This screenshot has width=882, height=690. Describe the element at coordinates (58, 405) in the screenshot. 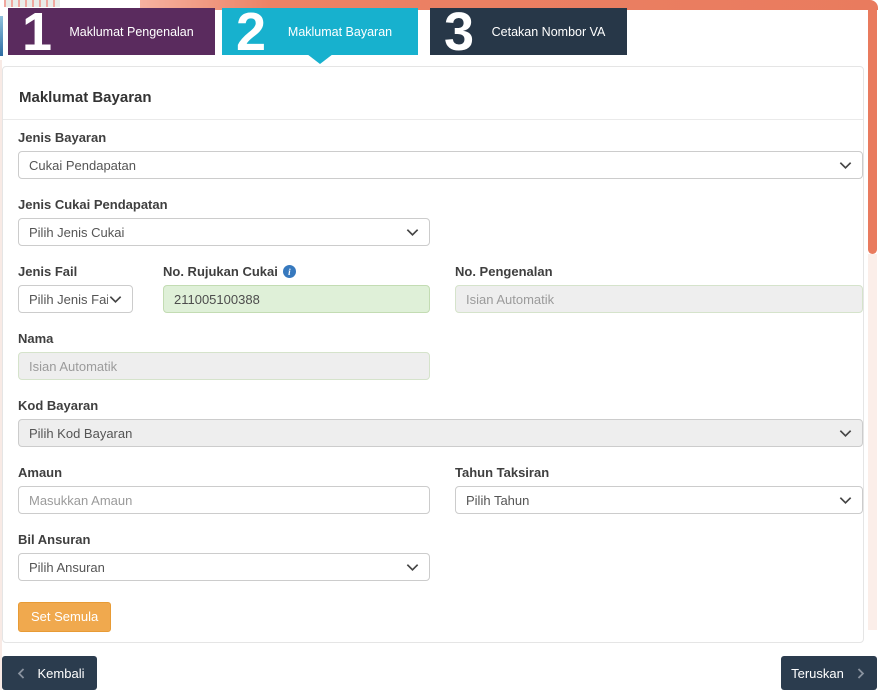

I see `kod-bayaran-label: Kod Bayaran` at that location.